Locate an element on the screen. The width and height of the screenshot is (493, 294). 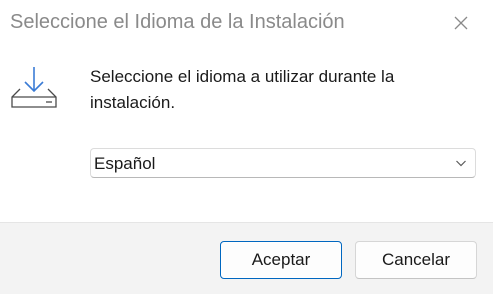
close-button is located at coordinates (461, 23).